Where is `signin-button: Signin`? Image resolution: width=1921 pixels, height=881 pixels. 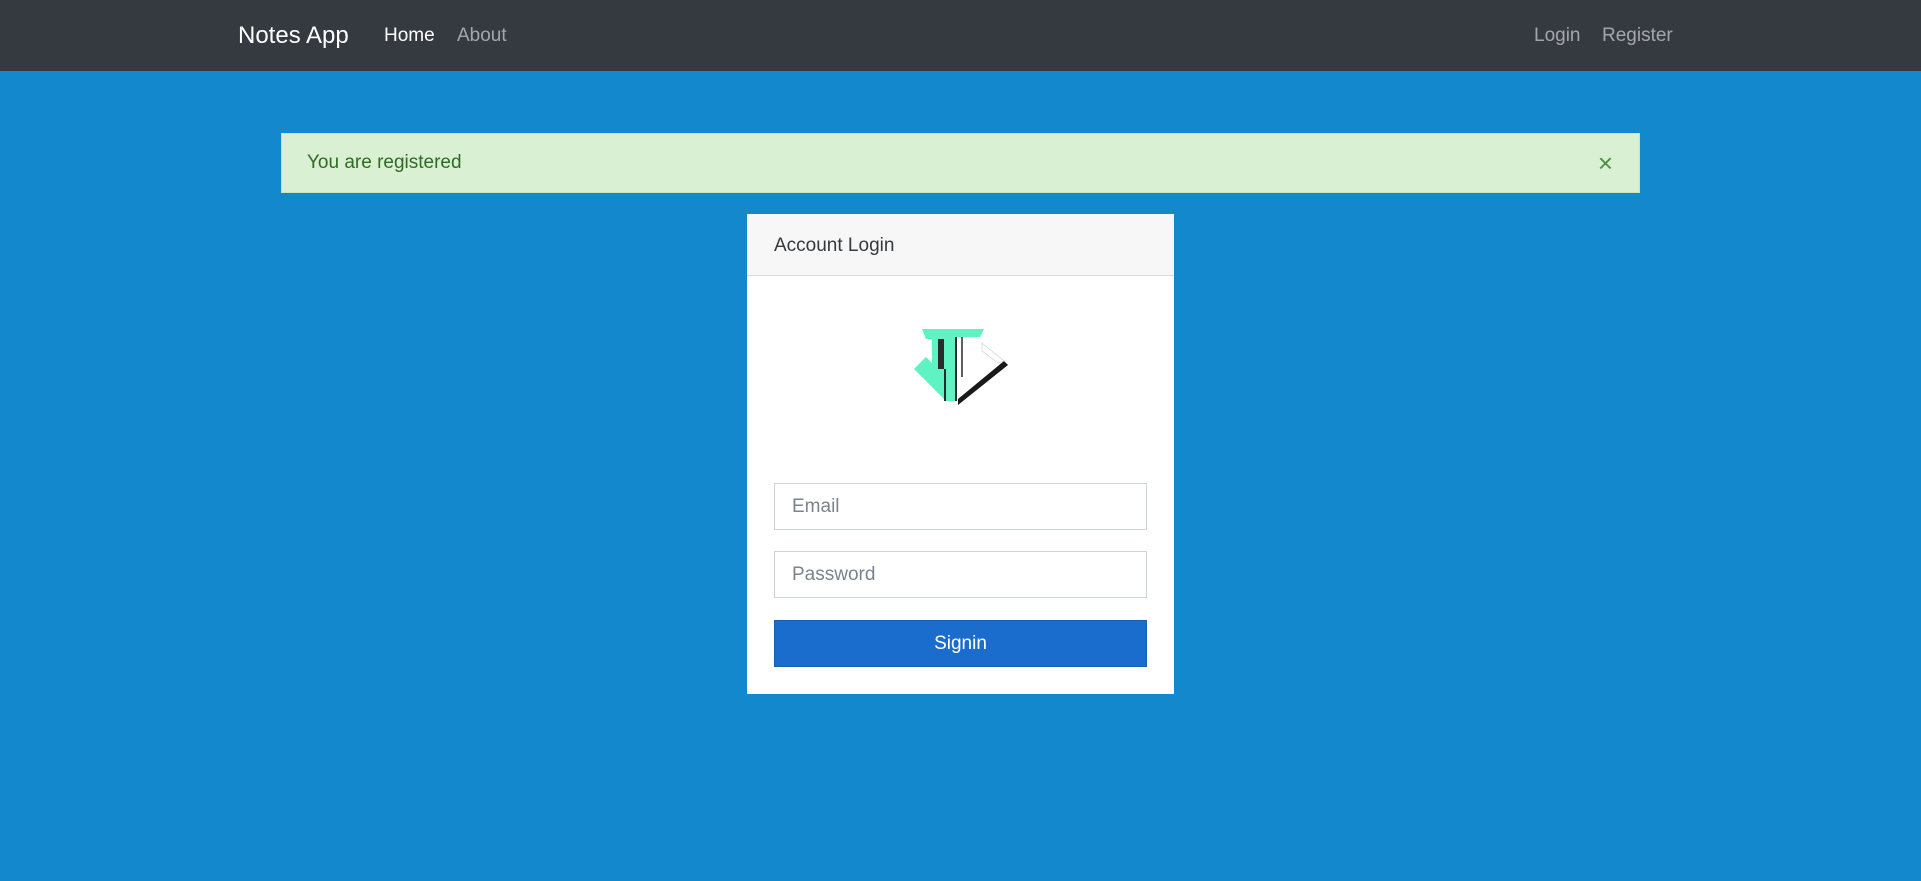
signin-button: Signin is located at coordinates (960, 643).